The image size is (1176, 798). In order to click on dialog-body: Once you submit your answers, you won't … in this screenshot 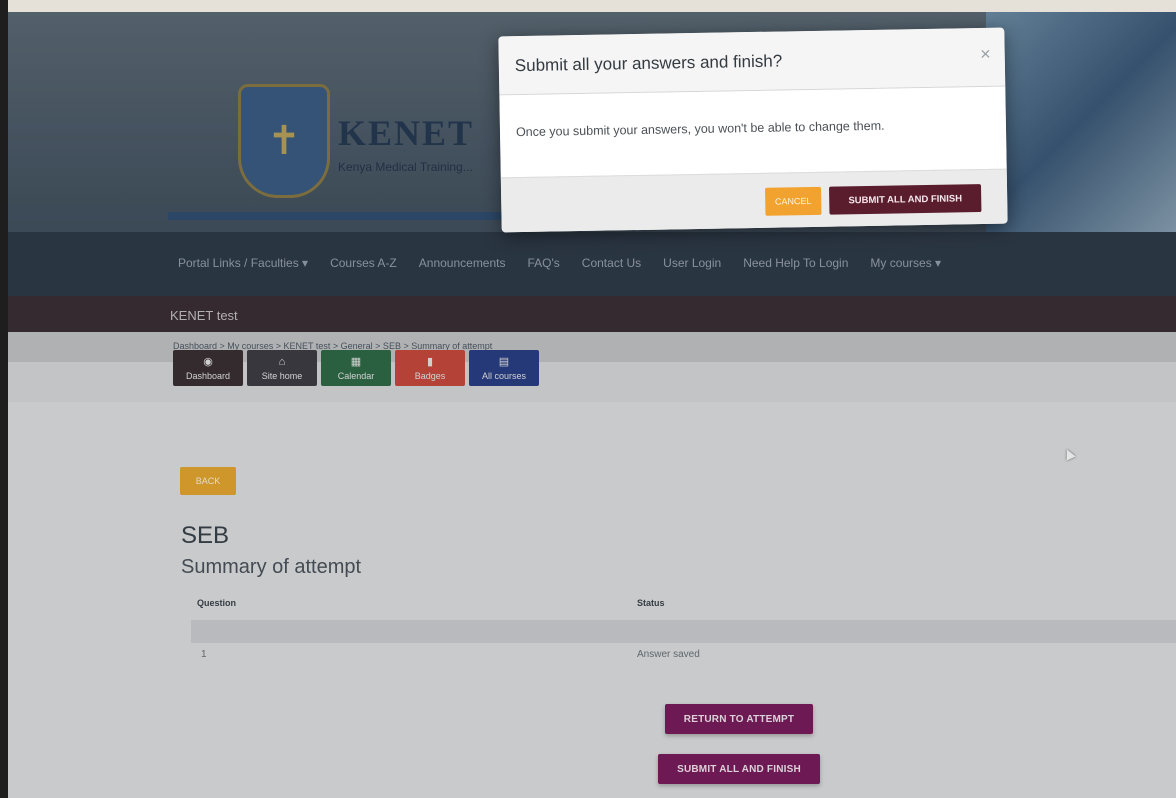, I will do `click(753, 132)`.